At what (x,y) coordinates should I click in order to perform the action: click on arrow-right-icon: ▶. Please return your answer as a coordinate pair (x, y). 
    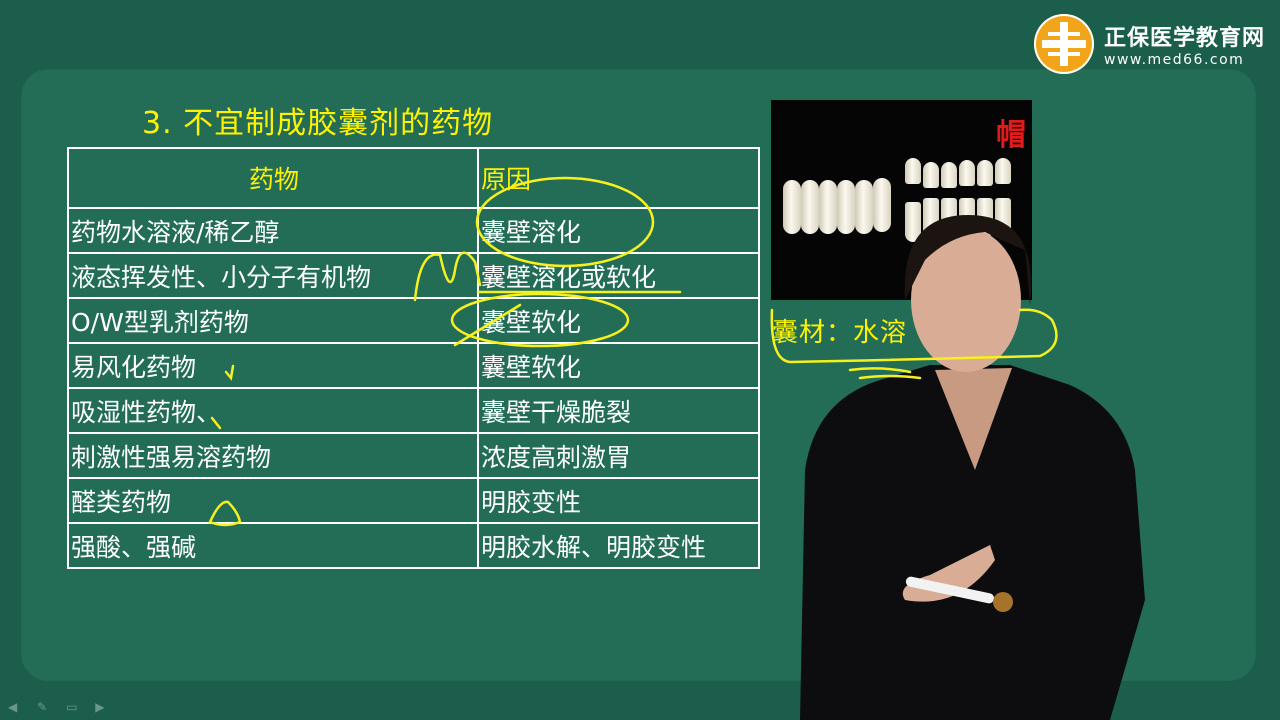
    Looking at the image, I should click on (102, 707).